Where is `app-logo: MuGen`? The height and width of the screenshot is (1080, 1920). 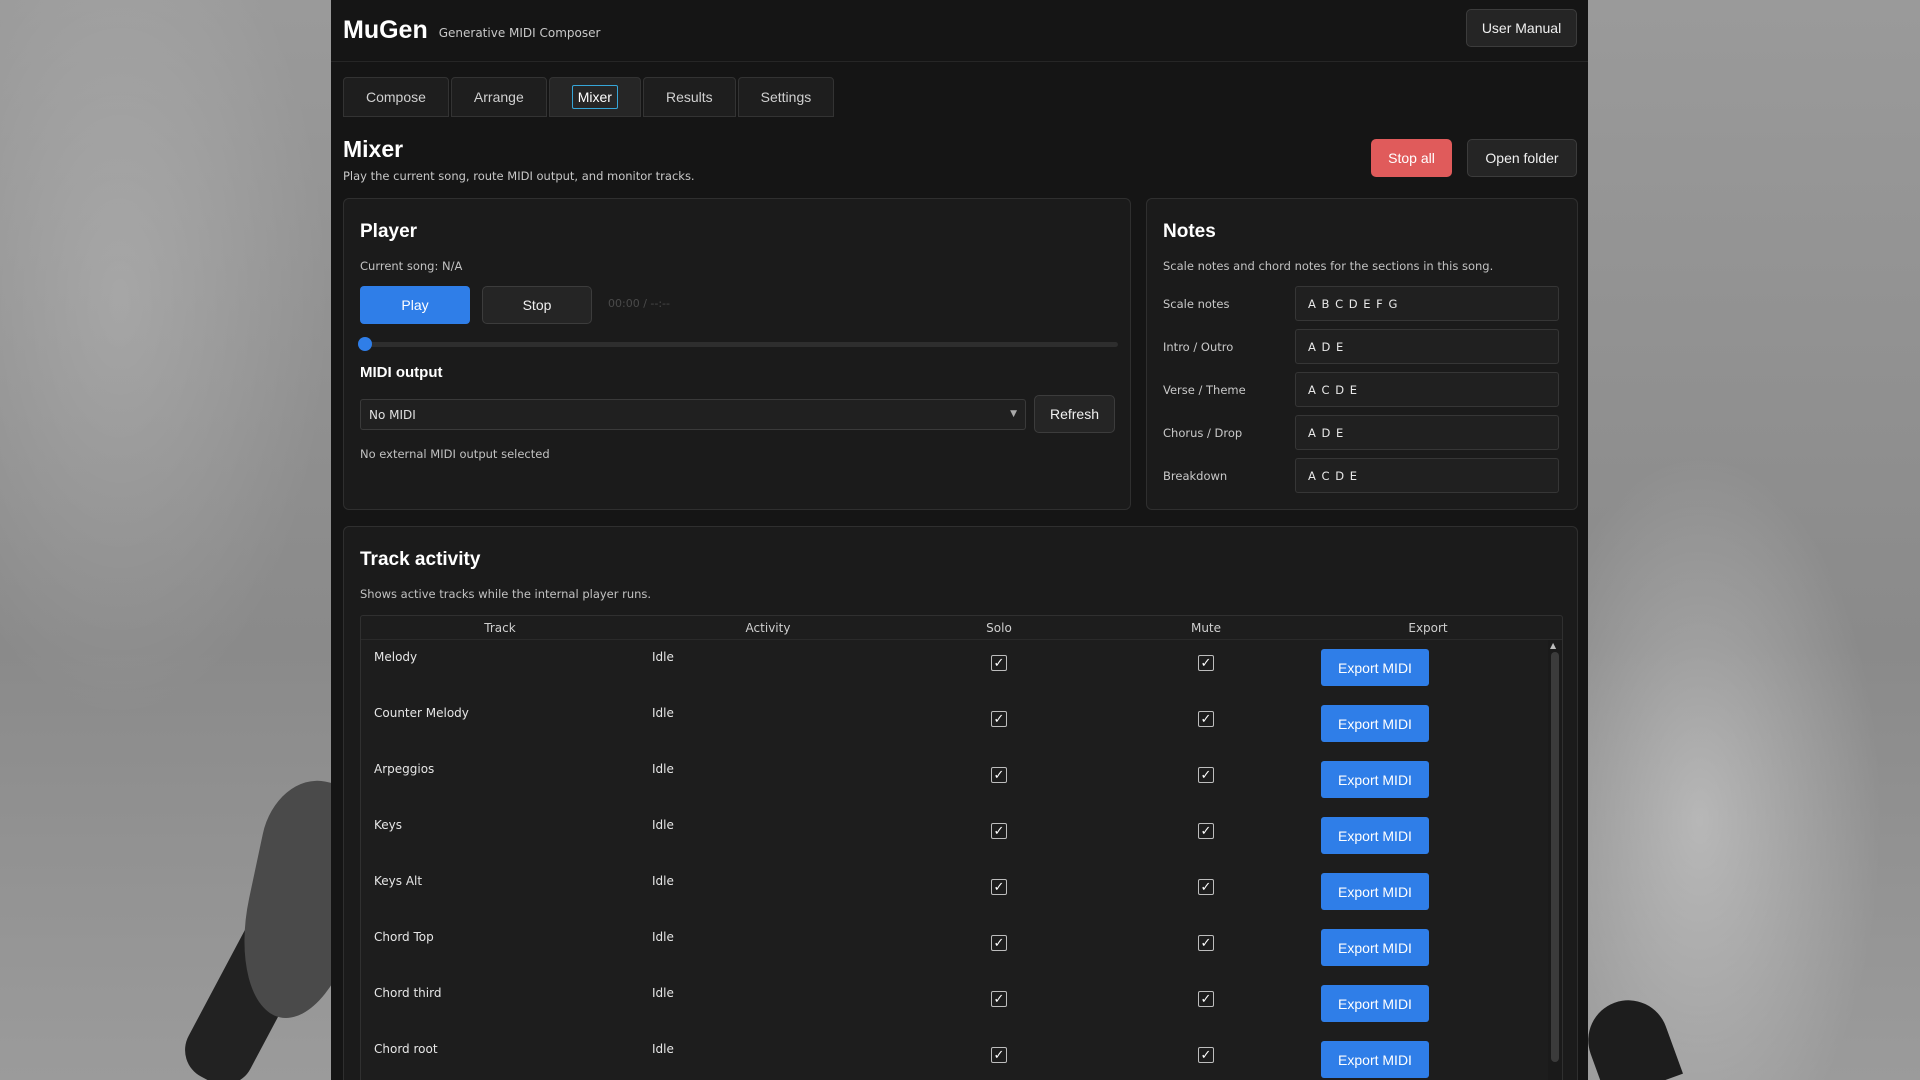 app-logo: MuGen is located at coordinates (385, 30).